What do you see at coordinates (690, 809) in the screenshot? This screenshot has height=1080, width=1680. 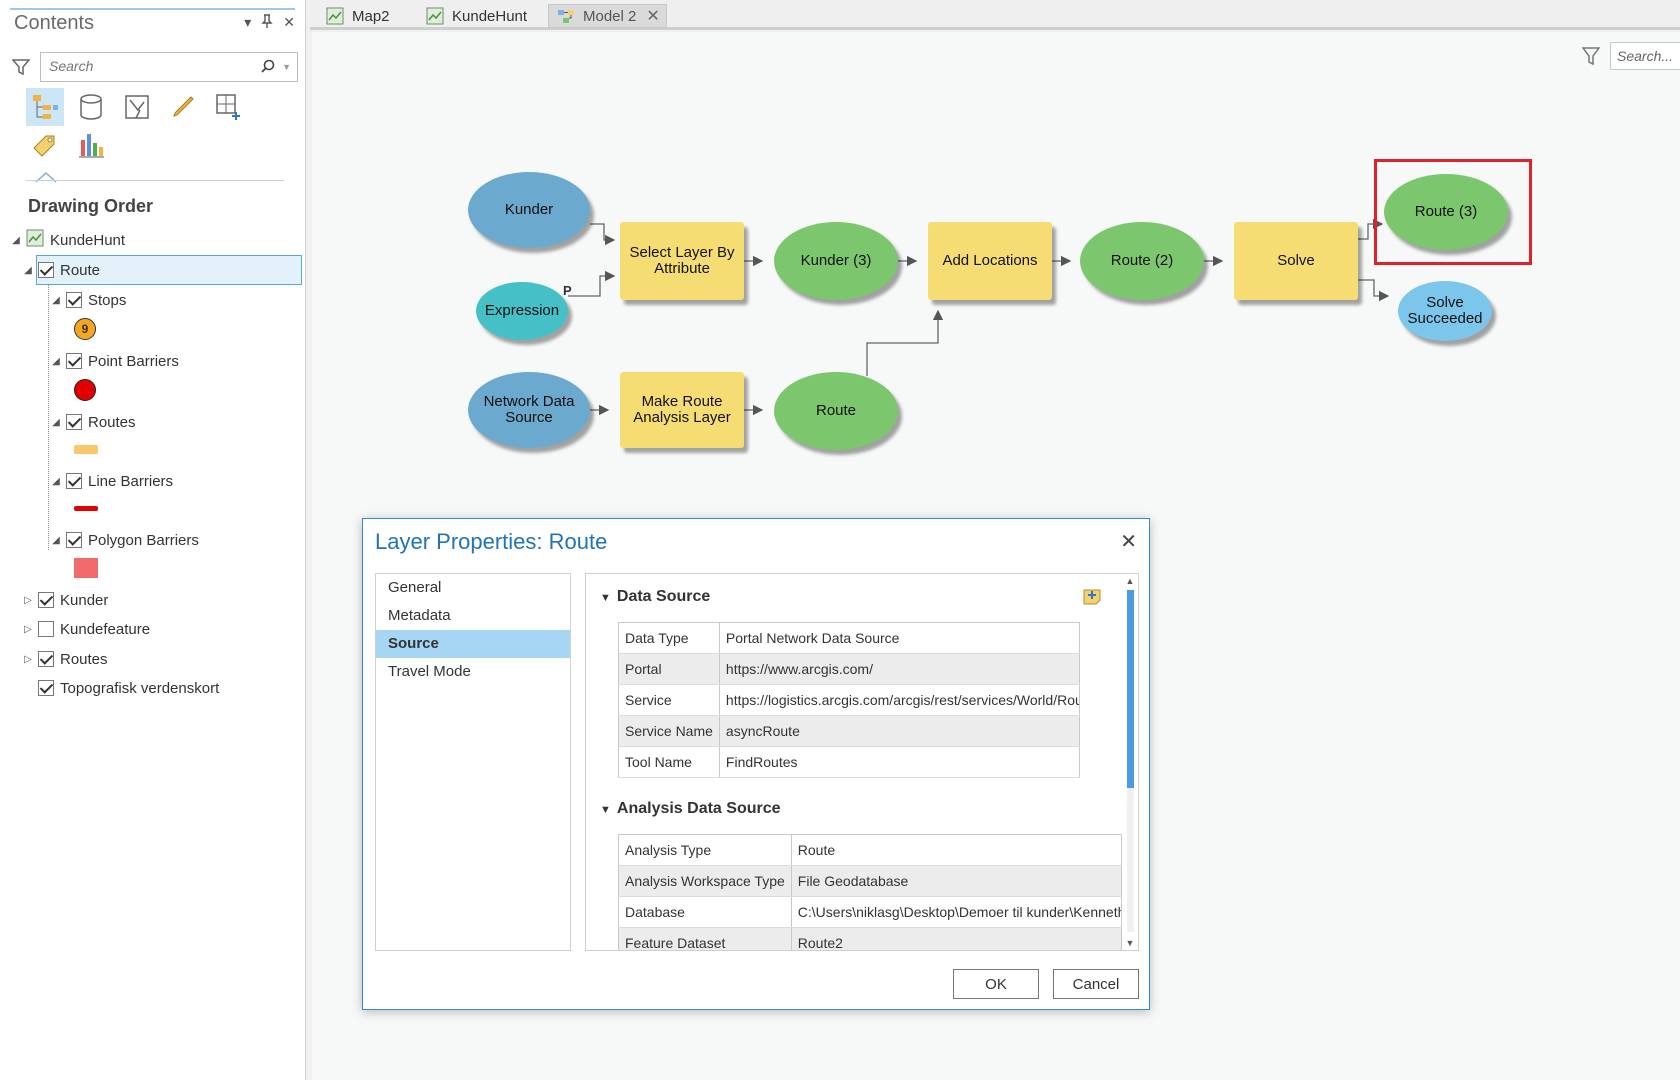 I see `section-analysis-data-source: ▼ Analysis Data Source` at bounding box center [690, 809].